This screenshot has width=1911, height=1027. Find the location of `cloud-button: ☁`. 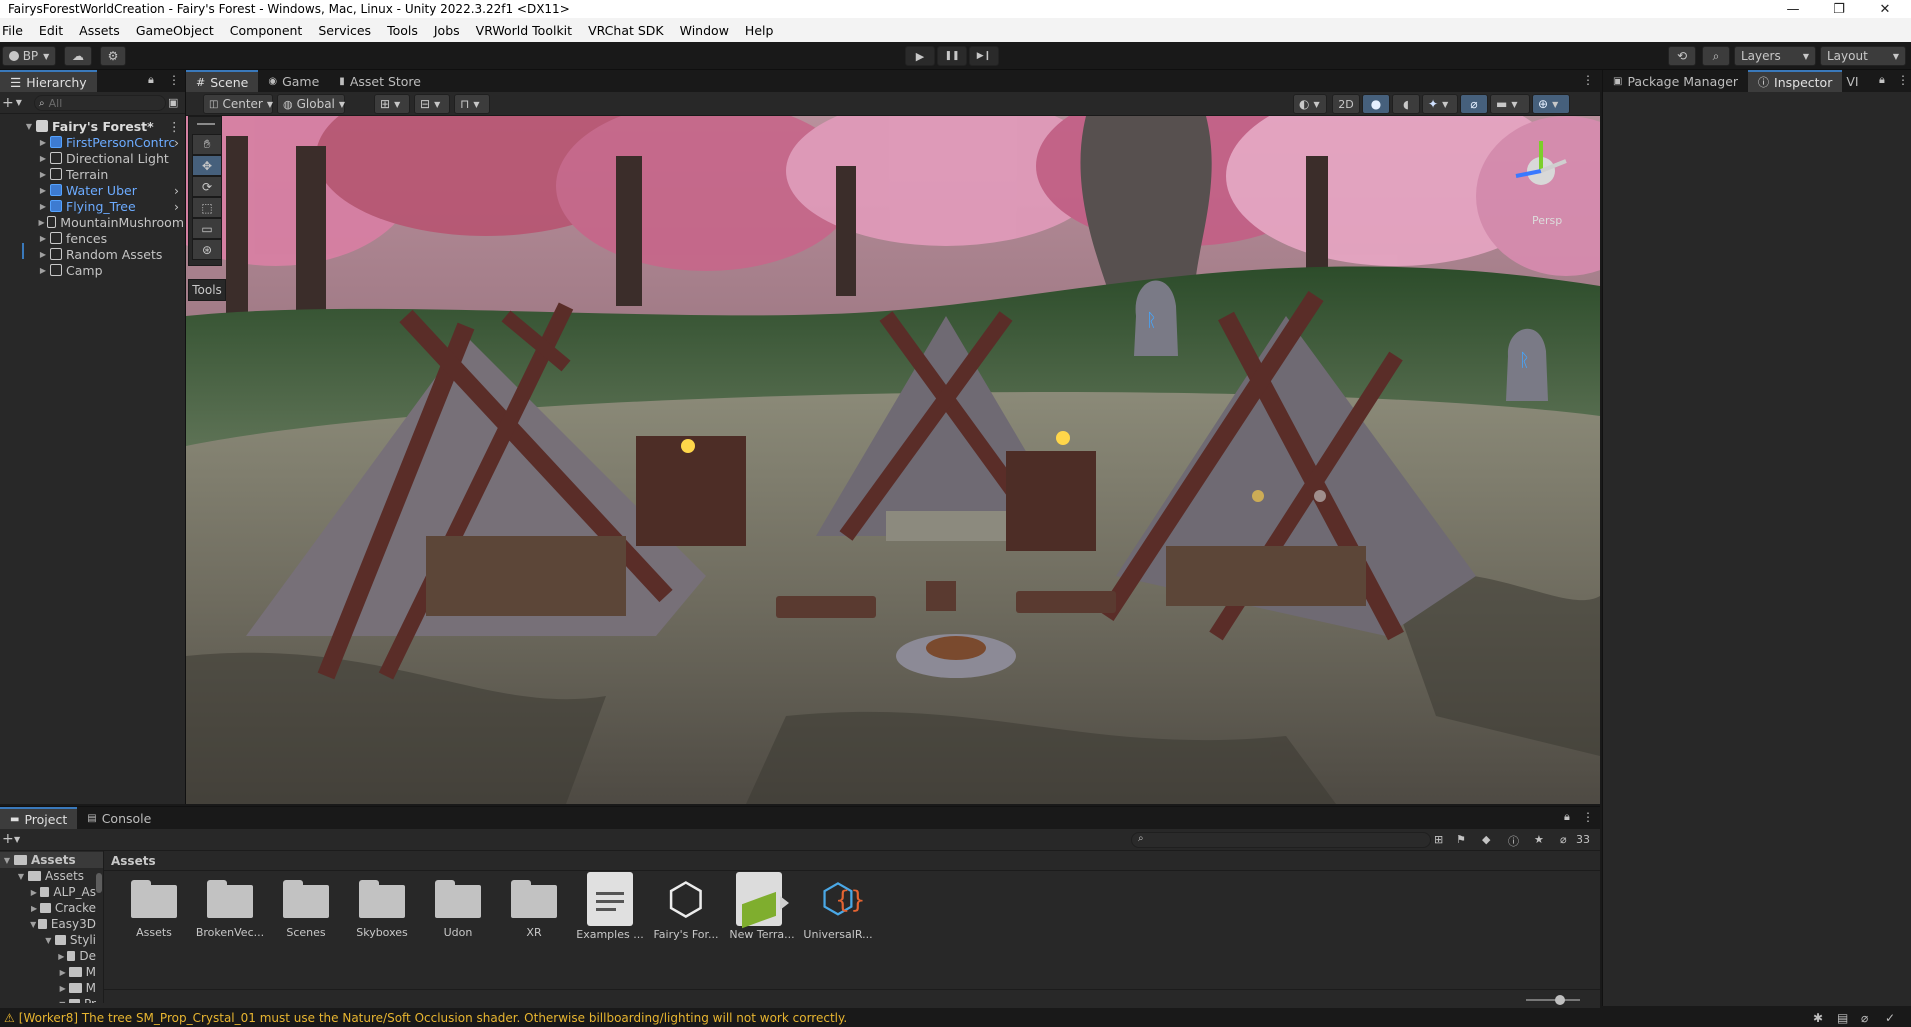

cloud-button: ☁ is located at coordinates (78, 56).